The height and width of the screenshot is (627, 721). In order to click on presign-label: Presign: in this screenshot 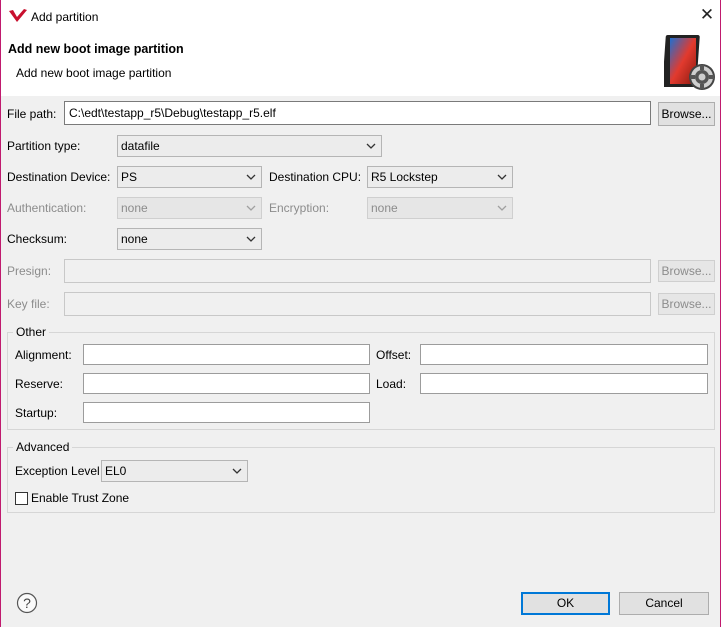, I will do `click(29, 271)`.